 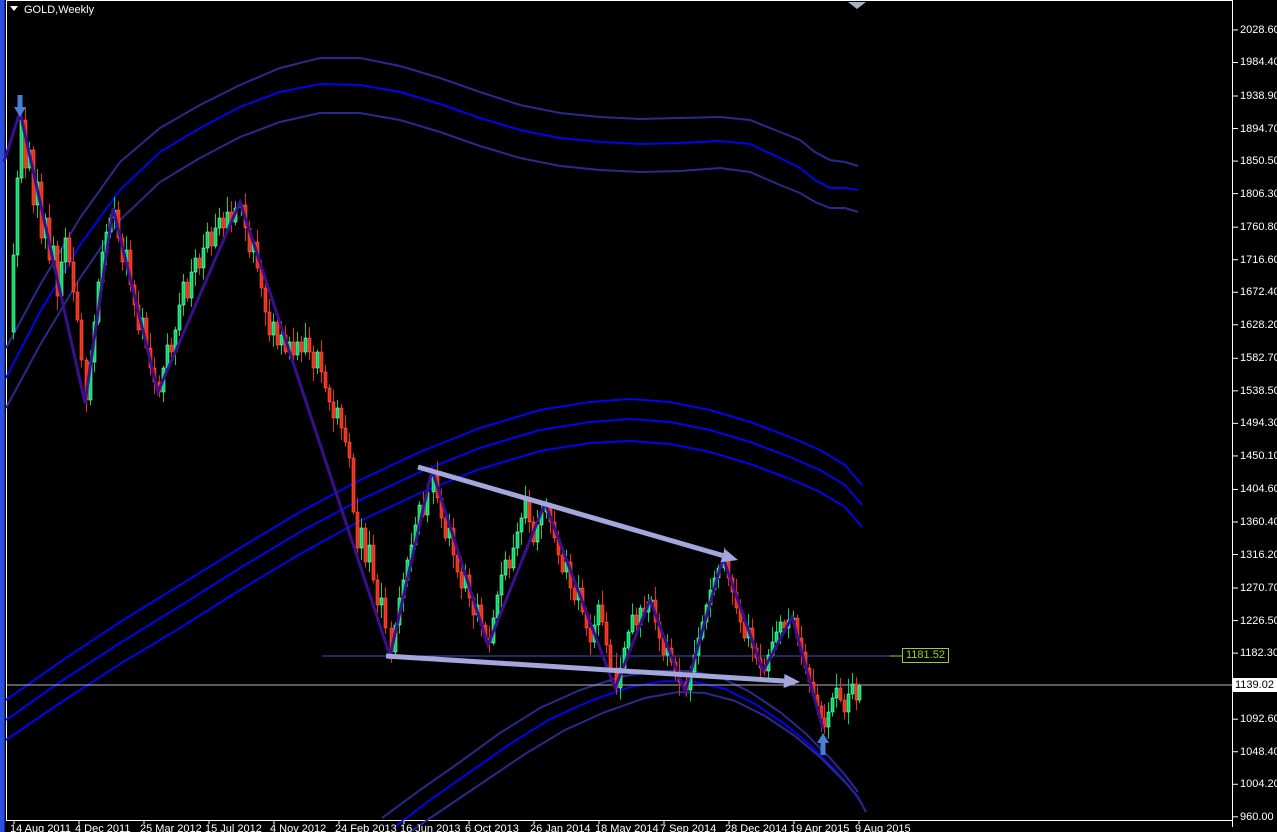 I want to click on time-axis-label: 25 Mar 2012, so click(x=171, y=827).